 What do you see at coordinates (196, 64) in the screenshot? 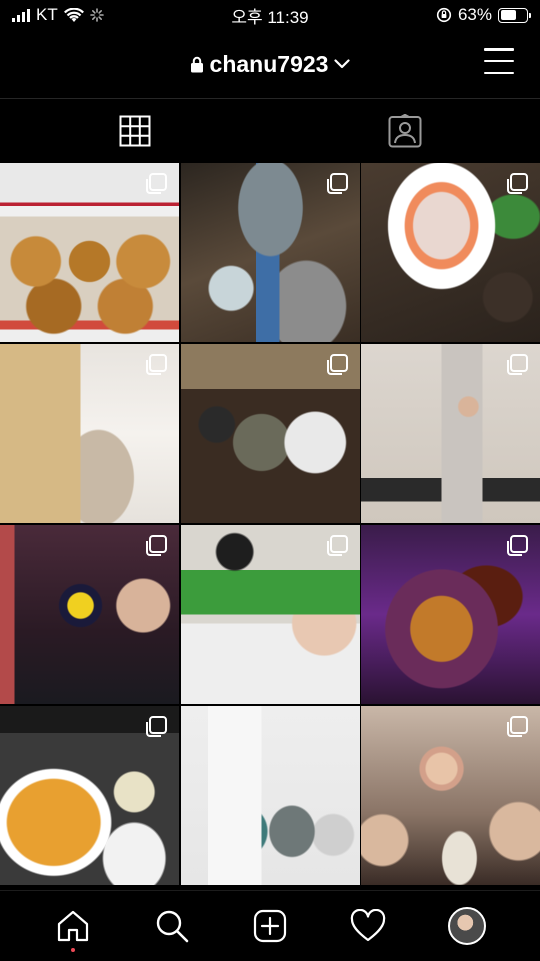
I see `lock-icon` at bounding box center [196, 64].